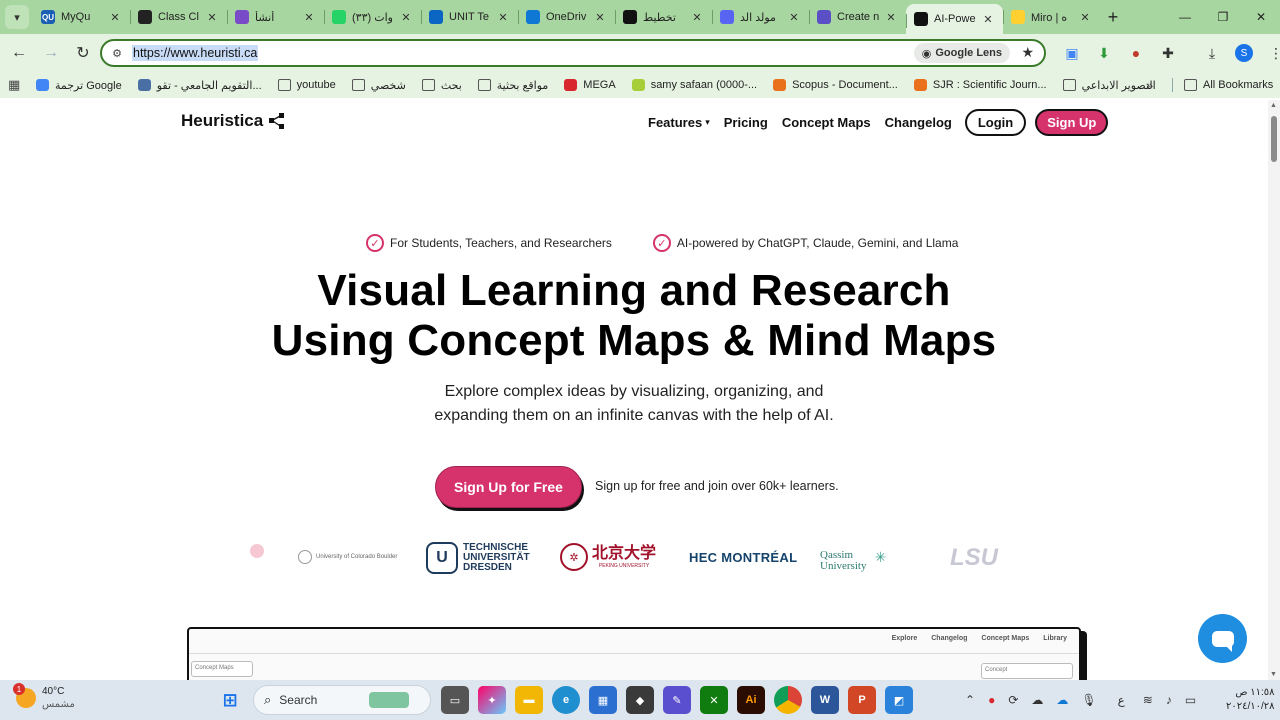 The image size is (1280, 720). What do you see at coordinates (760, 17) in the screenshot?
I see `browser-tab: مولد الد ✕` at bounding box center [760, 17].